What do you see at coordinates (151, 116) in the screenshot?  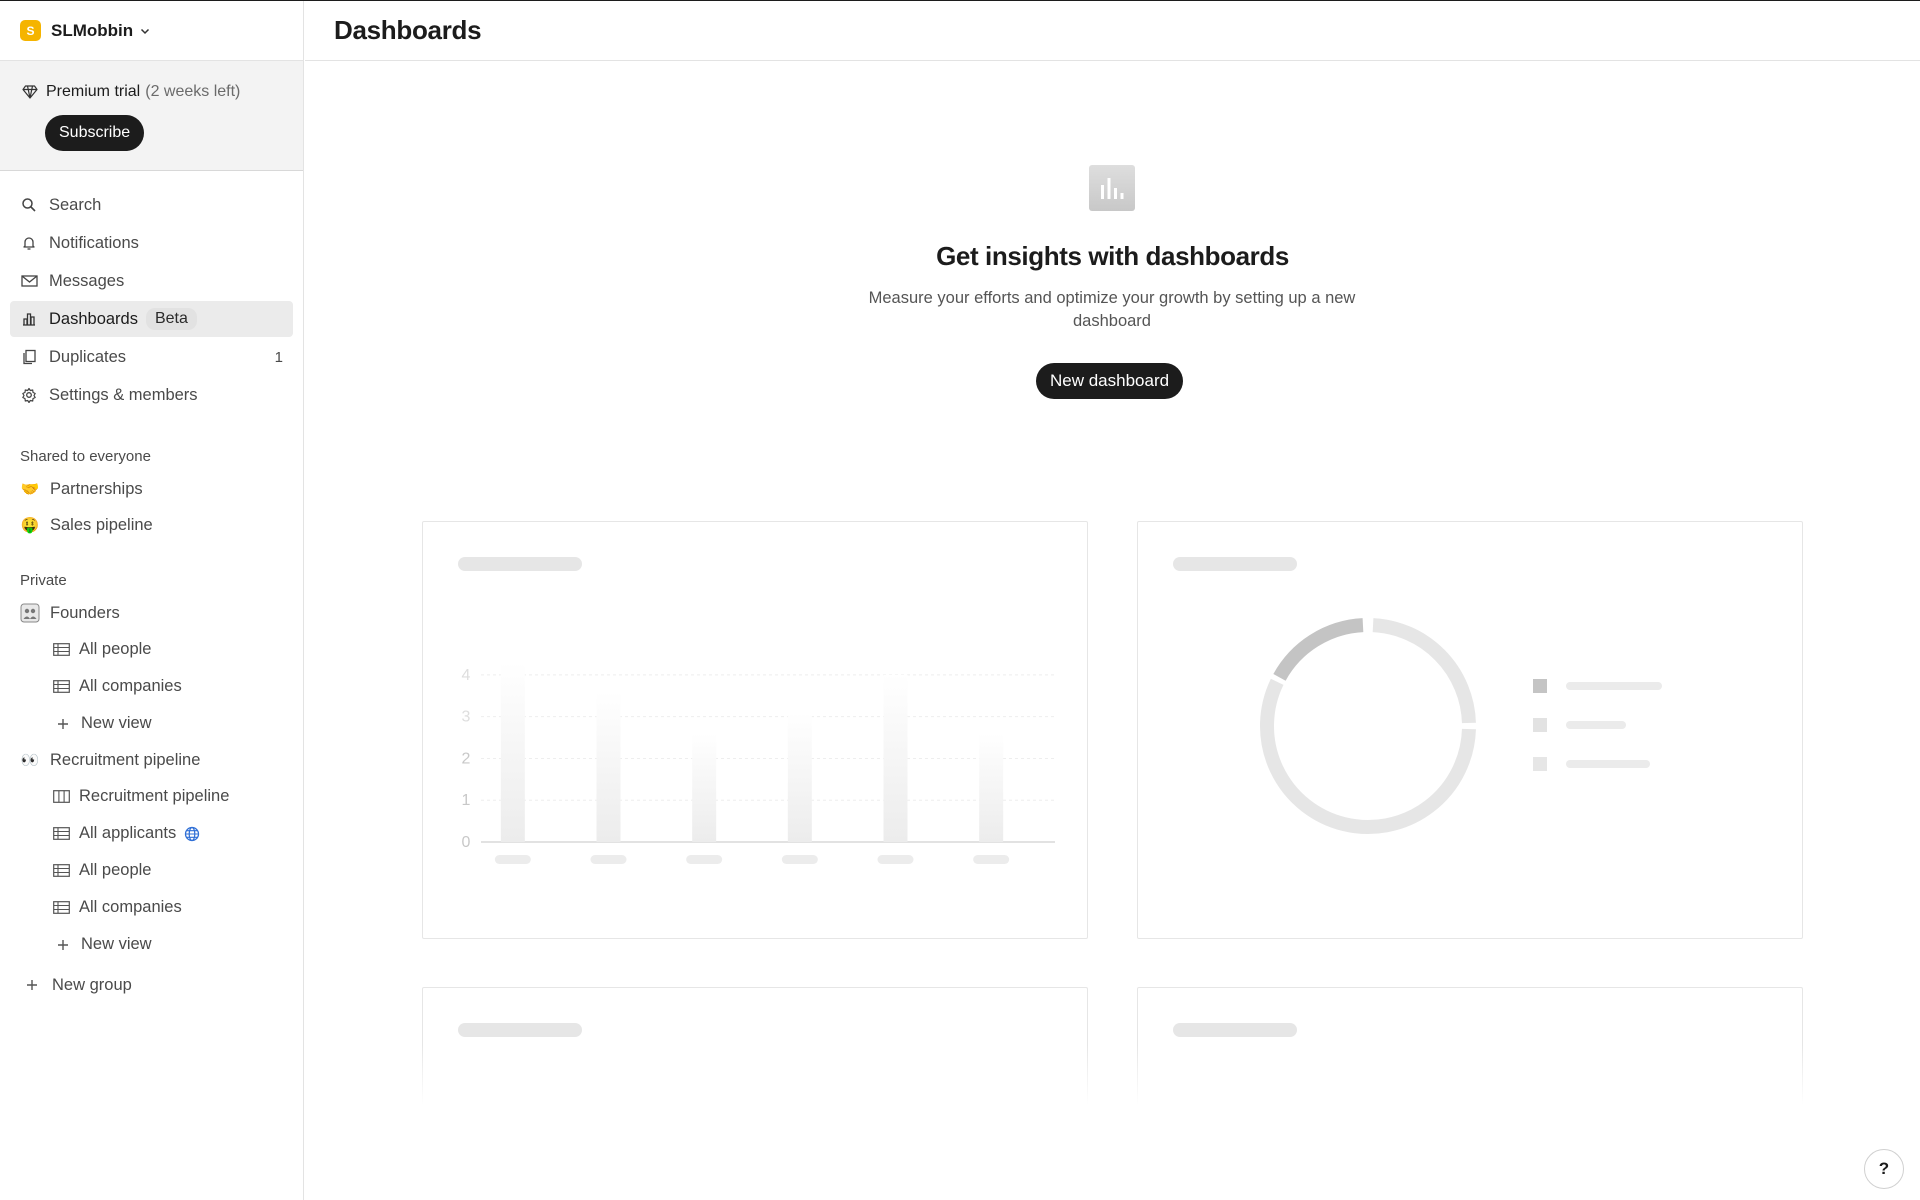 I see `premium-trial-panel: Premium trial (2 weeks left) Subscribe` at bounding box center [151, 116].